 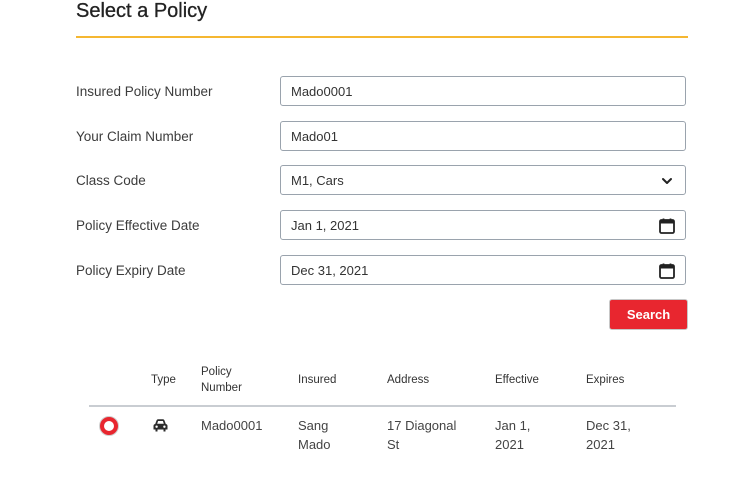 I want to click on column-header-policy-number: Policy Number, so click(x=221, y=380).